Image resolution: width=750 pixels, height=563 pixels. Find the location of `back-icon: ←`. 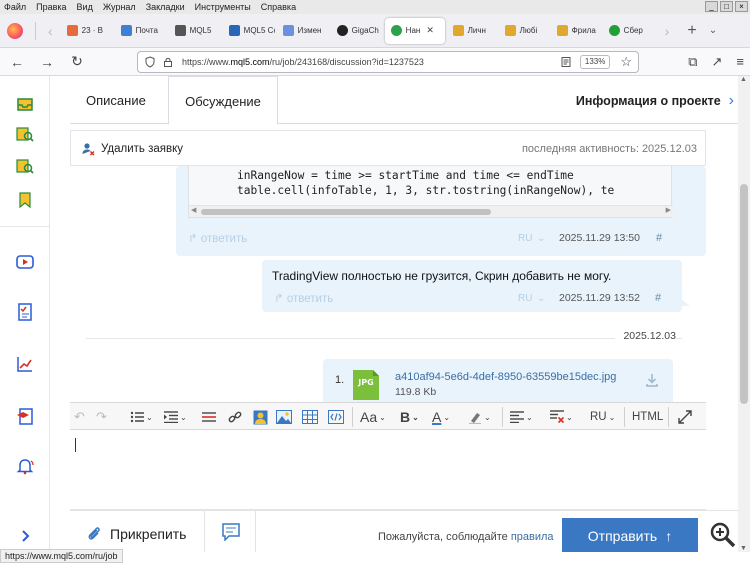

back-icon: ← is located at coordinates (17, 62).